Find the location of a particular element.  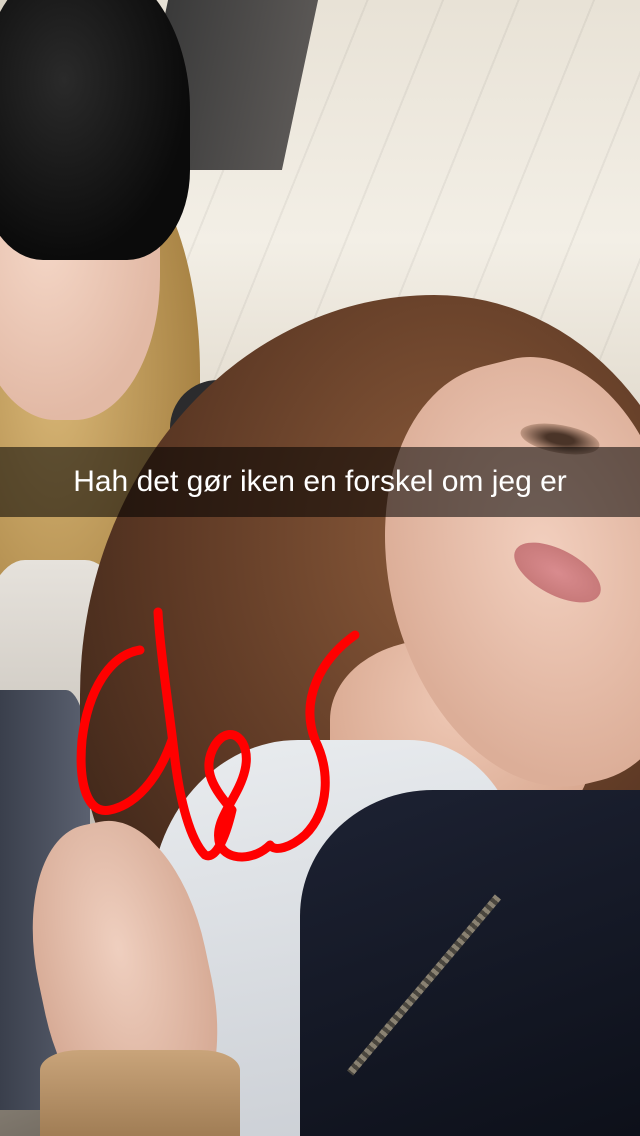

black-beanie is located at coordinates (95, 130).